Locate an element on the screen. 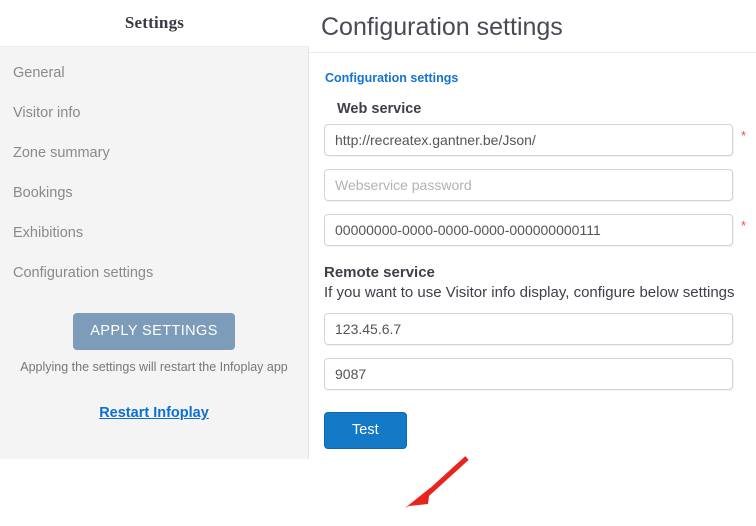  configuration-settings-link: Configuration settings is located at coordinates (391, 78).